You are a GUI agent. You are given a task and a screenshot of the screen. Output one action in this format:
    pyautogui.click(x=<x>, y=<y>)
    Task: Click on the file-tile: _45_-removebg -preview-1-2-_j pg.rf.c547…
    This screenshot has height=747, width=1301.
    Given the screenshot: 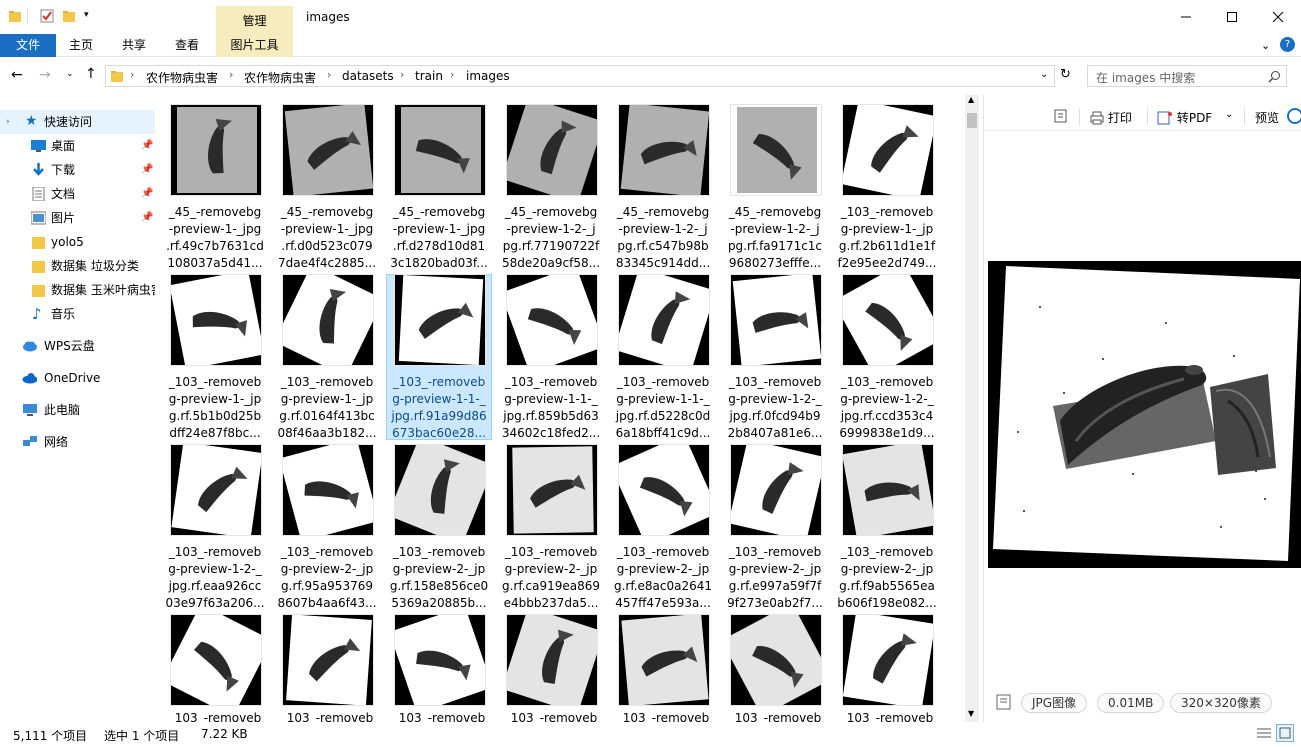 What is the action you would take?
    pyautogui.click(x=663, y=187)
    